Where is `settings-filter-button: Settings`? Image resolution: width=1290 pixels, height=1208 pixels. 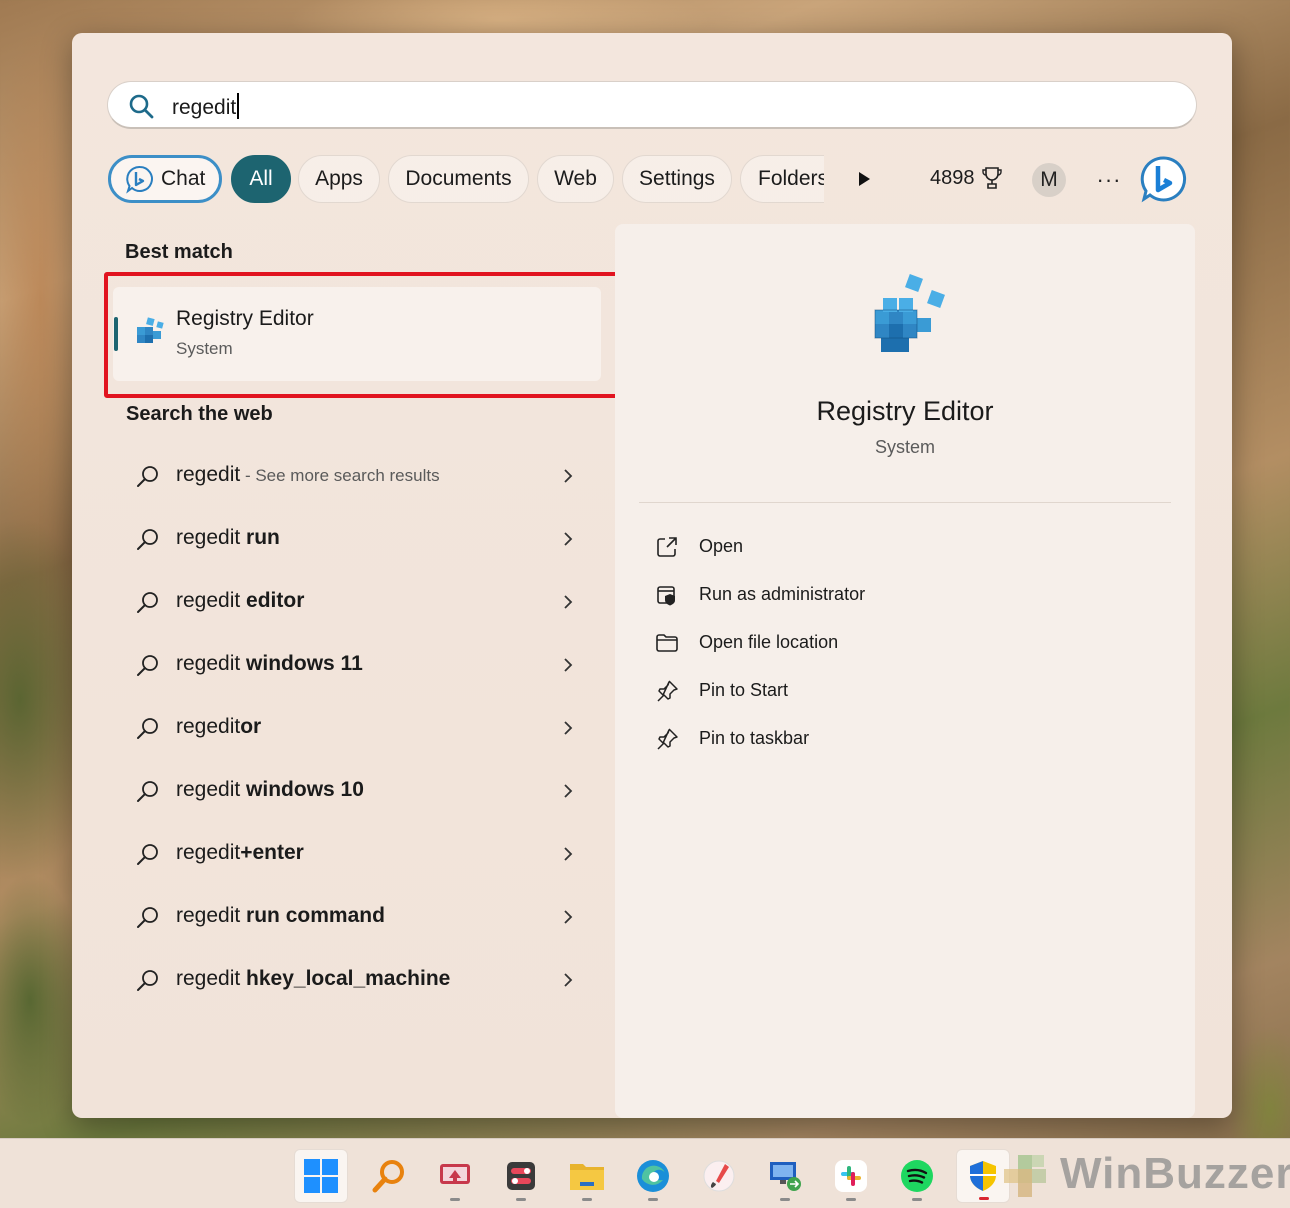 settings-filter-button: Settings is located at coordinates (677, 179).